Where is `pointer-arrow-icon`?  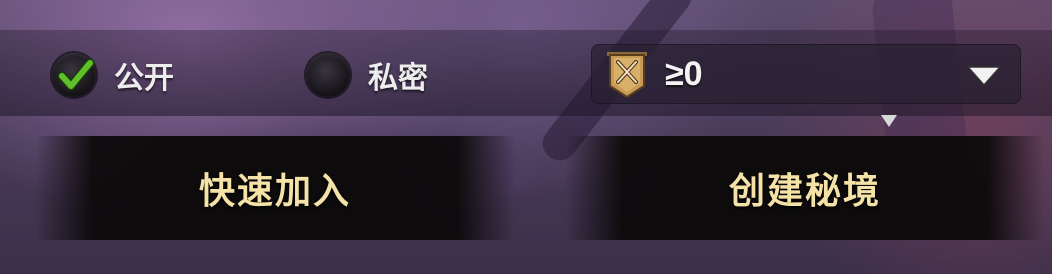
pointer-arrow-icon is located at coordinates (889, 121).